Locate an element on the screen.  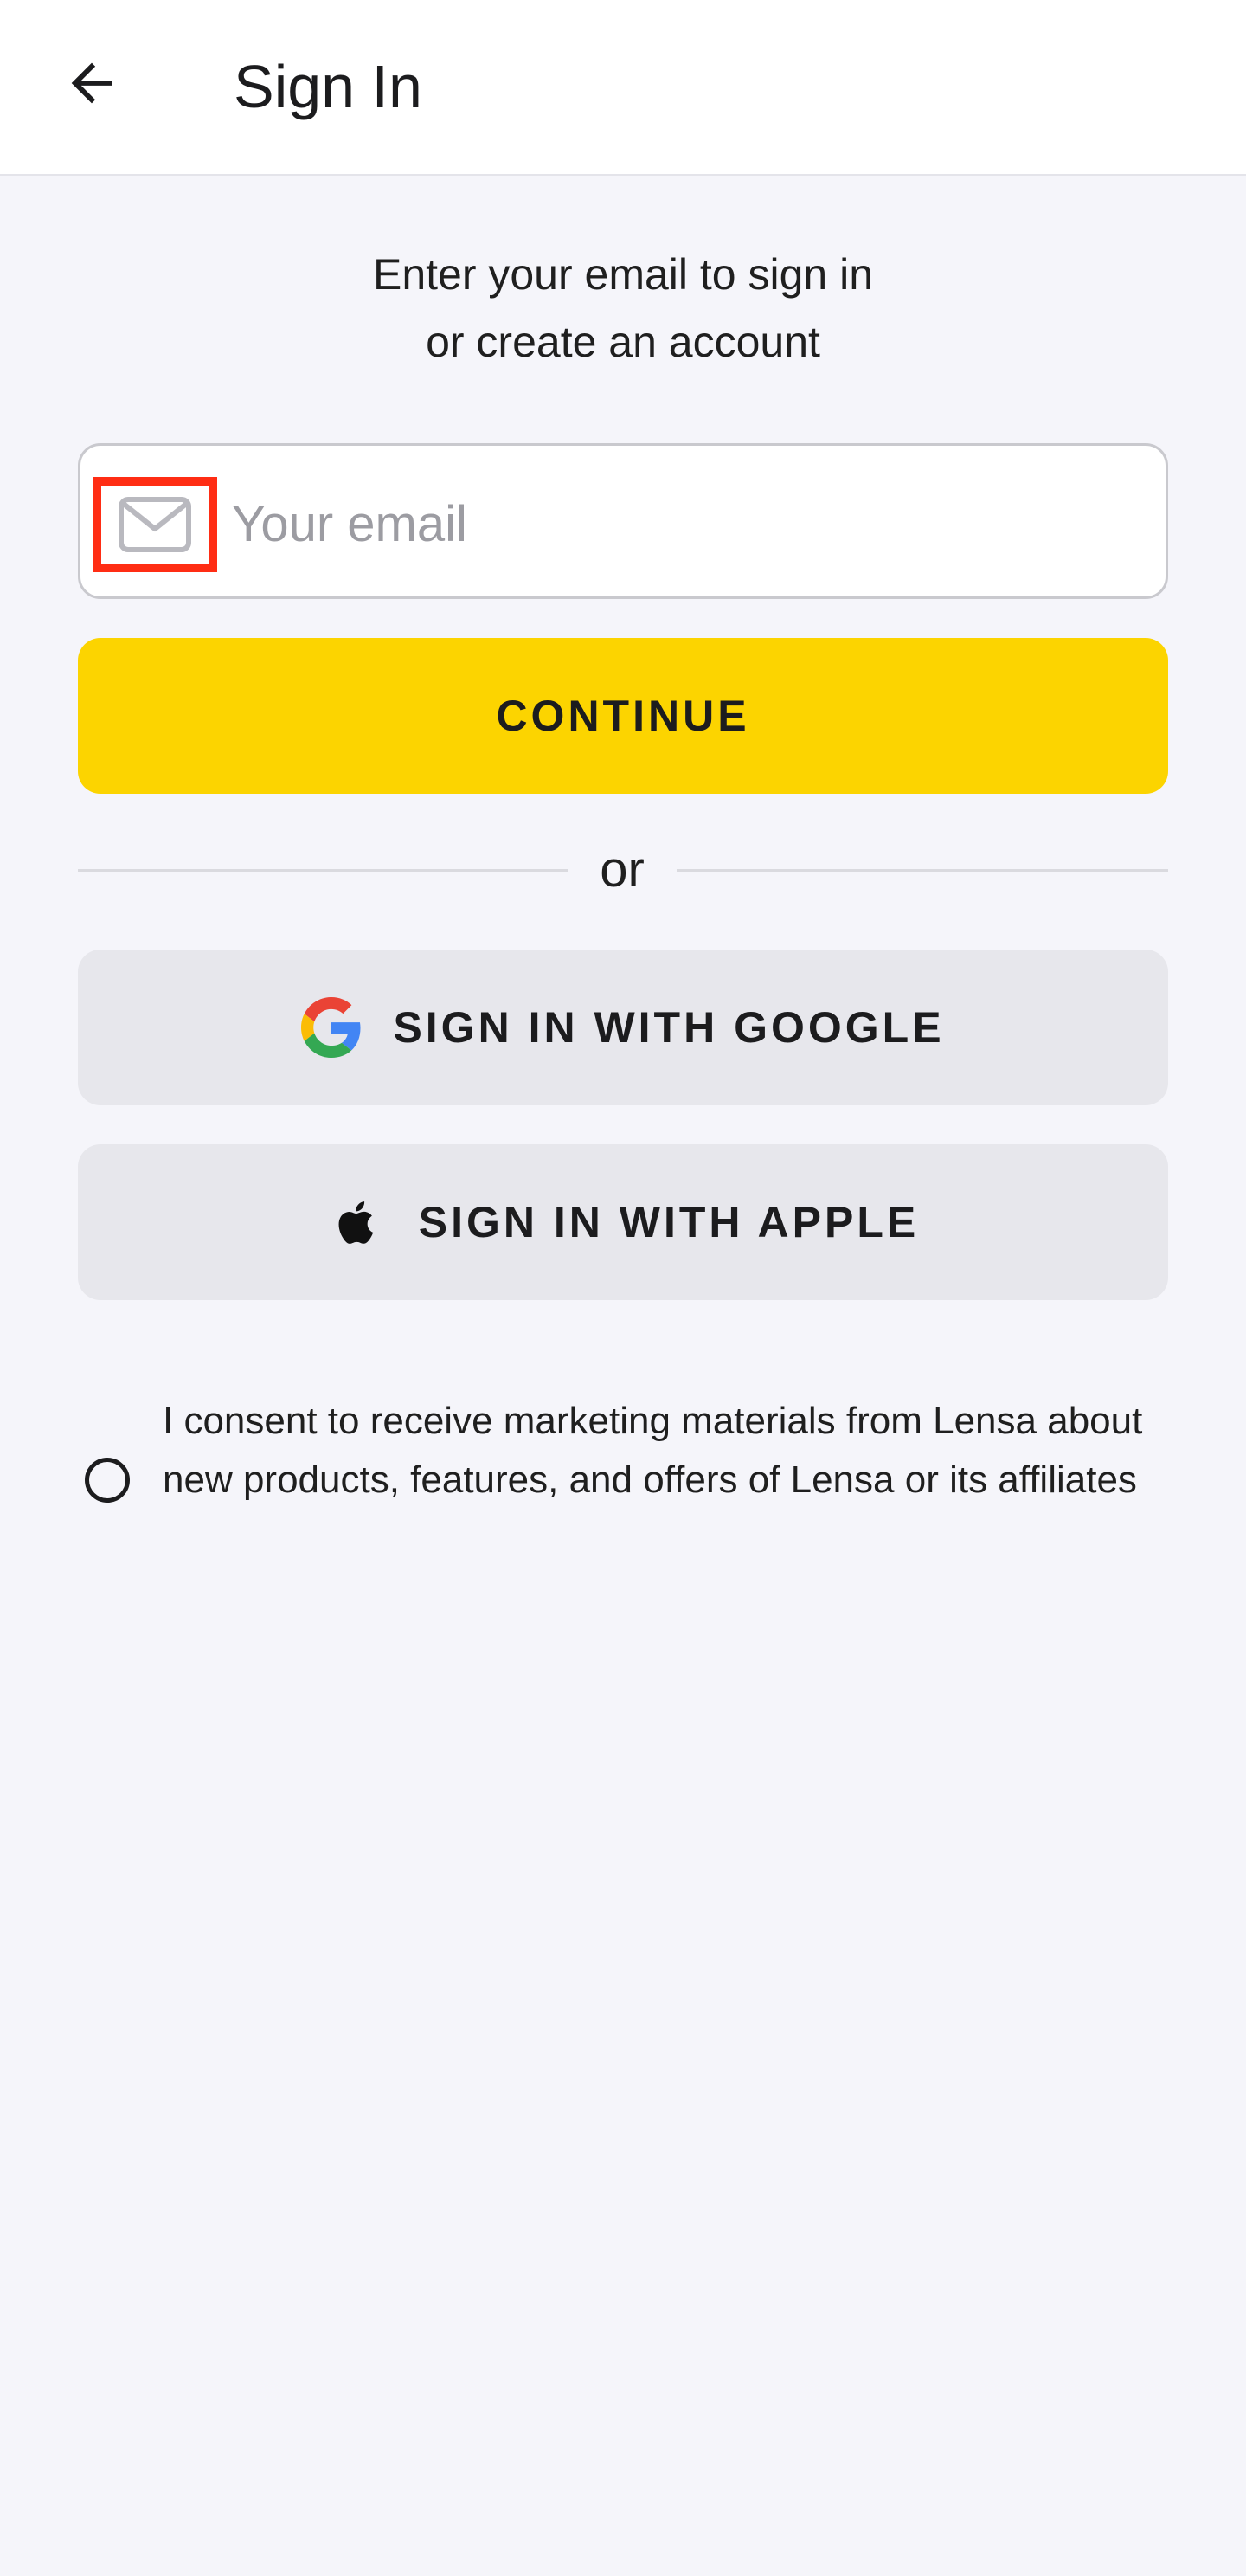
page-title: Sign In is located at coordinates (328, 86).